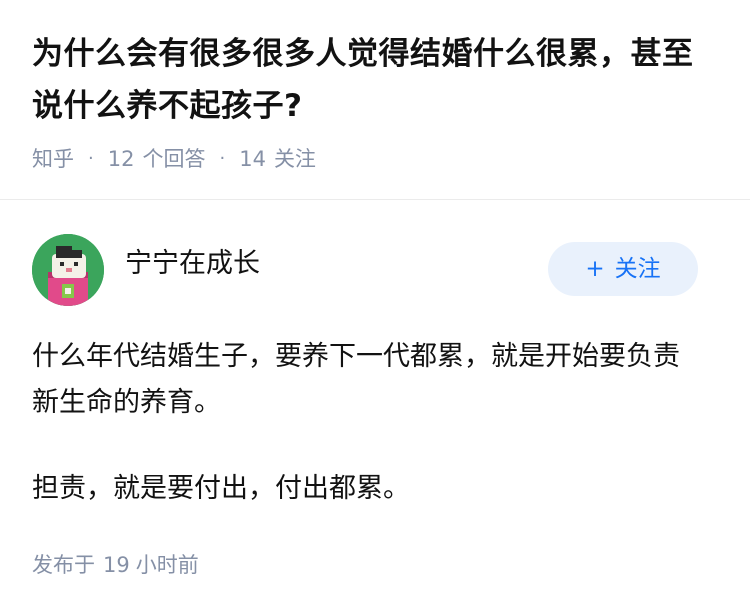 This screenshot has width=750, height=616. I want to click on answer-count: 12, so click(121, 159).